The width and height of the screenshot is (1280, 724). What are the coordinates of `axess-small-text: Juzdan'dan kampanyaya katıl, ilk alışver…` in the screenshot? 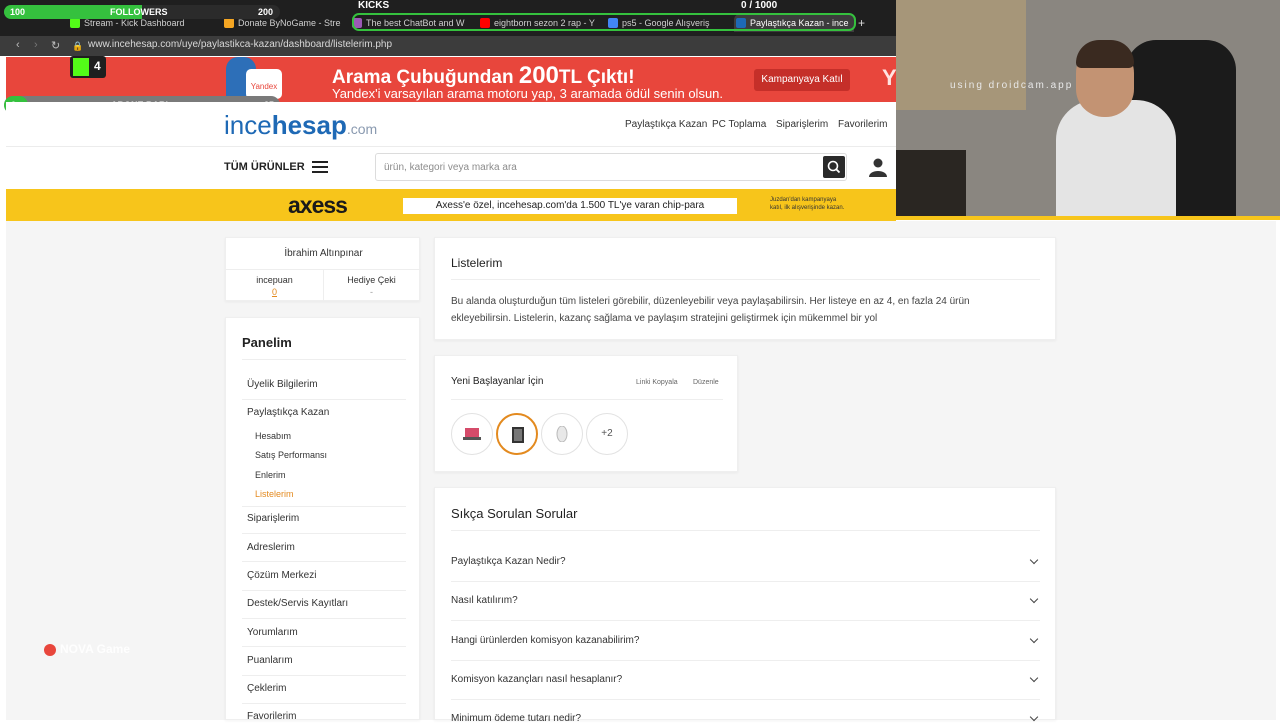 It's located at (807, 204).